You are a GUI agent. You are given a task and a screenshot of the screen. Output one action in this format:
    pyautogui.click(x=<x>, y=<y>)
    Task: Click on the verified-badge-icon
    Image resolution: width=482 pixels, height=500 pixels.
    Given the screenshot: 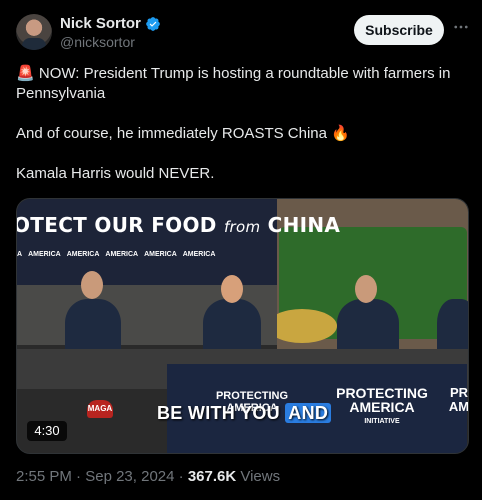 What is the action you would take?
    pyautogui.click(x=153, y=23)
    